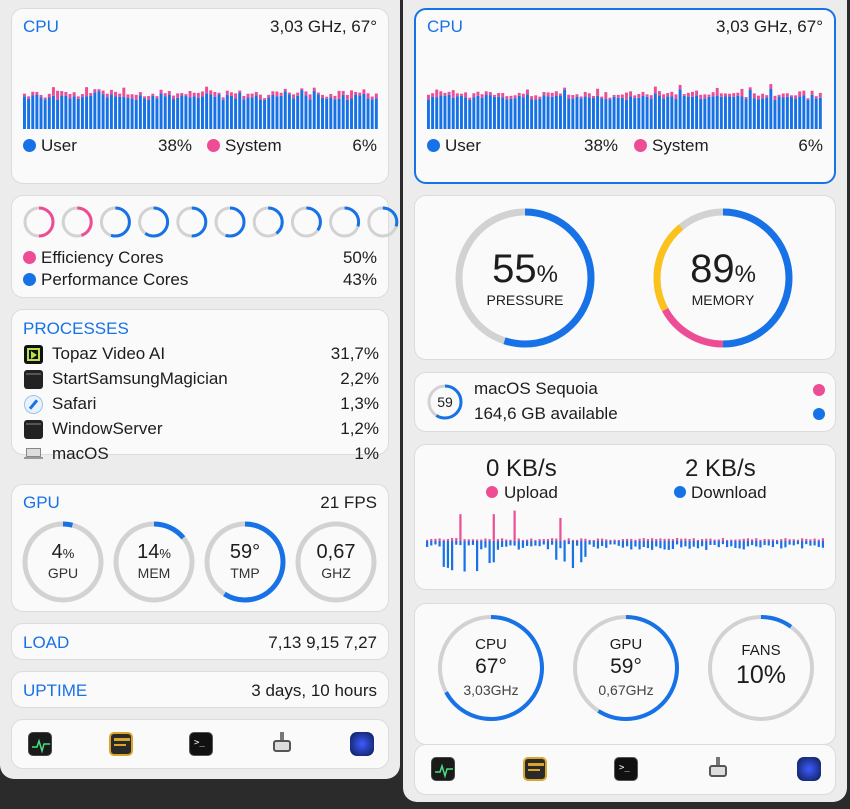 The height and width of the screenshot is (809, 850). Describe the element at coordinates (625, 277) in the screenshot. I see `memory-card: 55% PRESSURE 89% MEMORY` at that location.